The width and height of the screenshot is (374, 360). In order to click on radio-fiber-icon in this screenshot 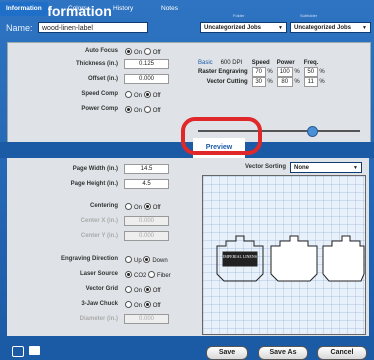, I will do `click(152, 274)`.